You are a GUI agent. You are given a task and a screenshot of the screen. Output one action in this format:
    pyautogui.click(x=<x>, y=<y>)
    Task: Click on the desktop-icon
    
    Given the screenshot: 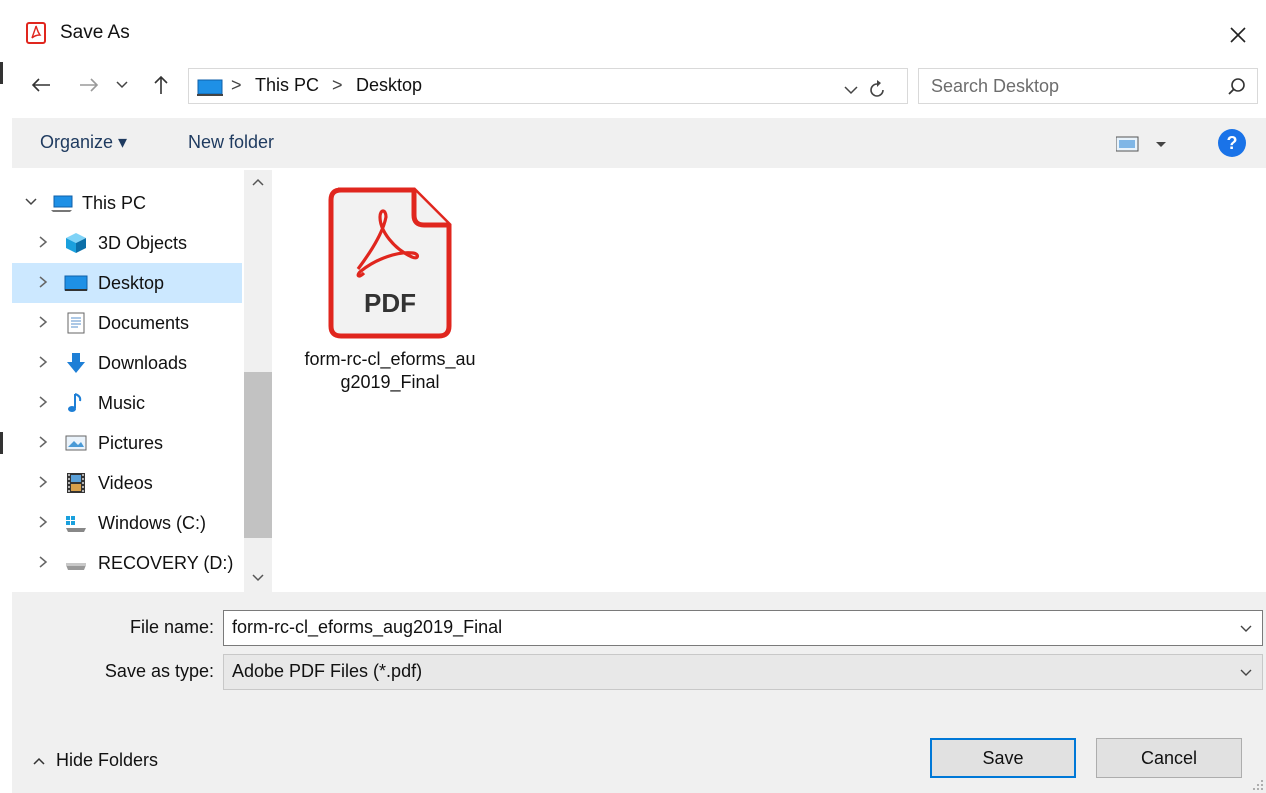 What is the action you would take?
    pyautogui.click(x=76, y=283)
    